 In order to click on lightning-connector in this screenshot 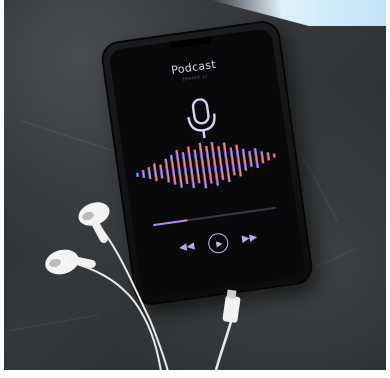, I will do `click(231, 306)`.